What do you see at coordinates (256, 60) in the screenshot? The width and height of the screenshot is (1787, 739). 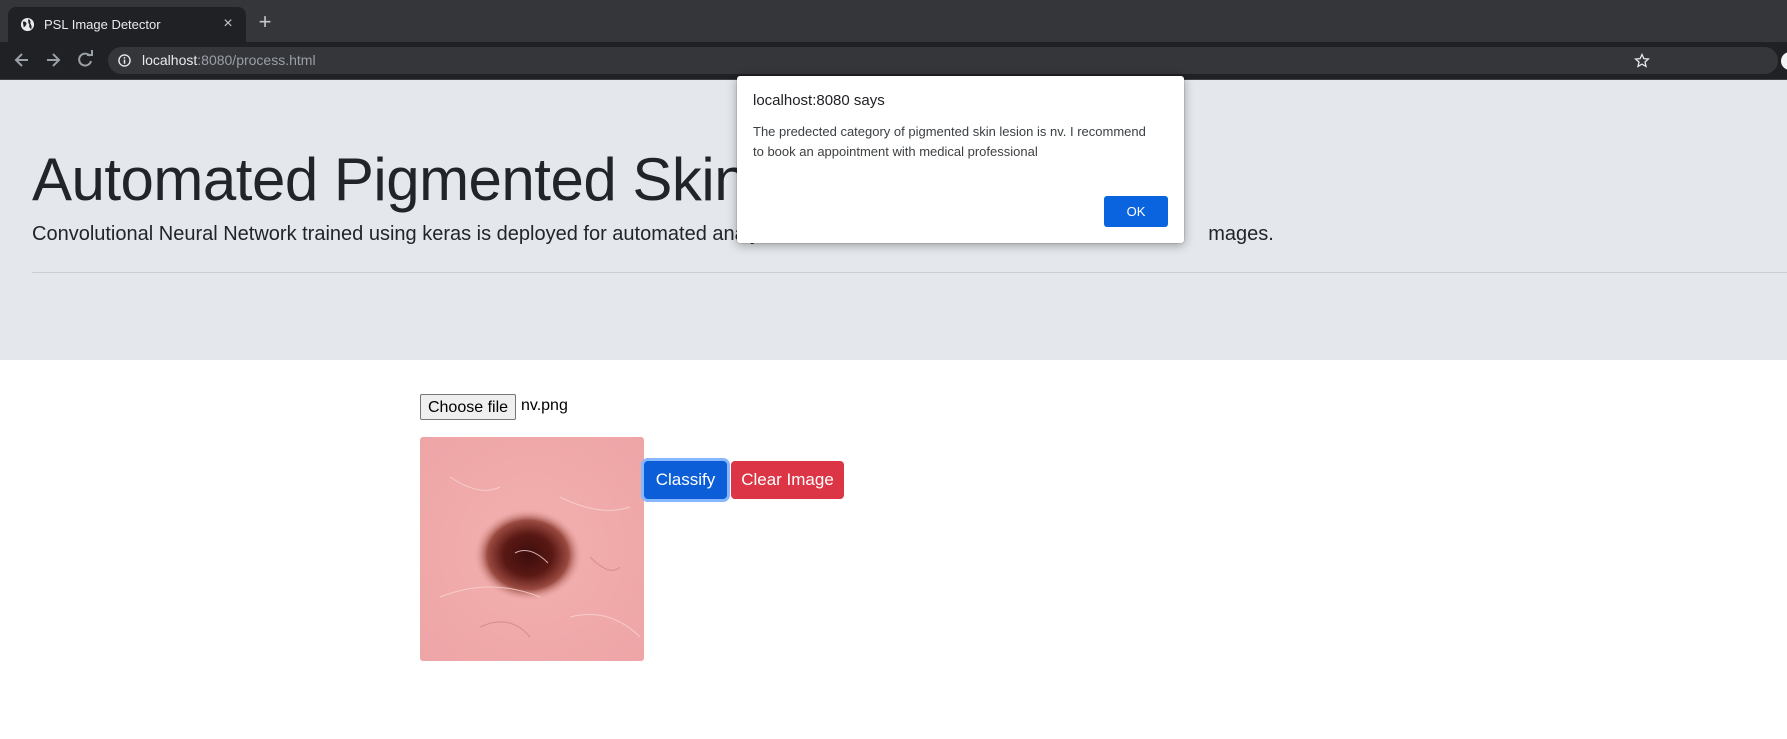 I see `url-path: :8080/process.html` at bounding box center [256, 60].